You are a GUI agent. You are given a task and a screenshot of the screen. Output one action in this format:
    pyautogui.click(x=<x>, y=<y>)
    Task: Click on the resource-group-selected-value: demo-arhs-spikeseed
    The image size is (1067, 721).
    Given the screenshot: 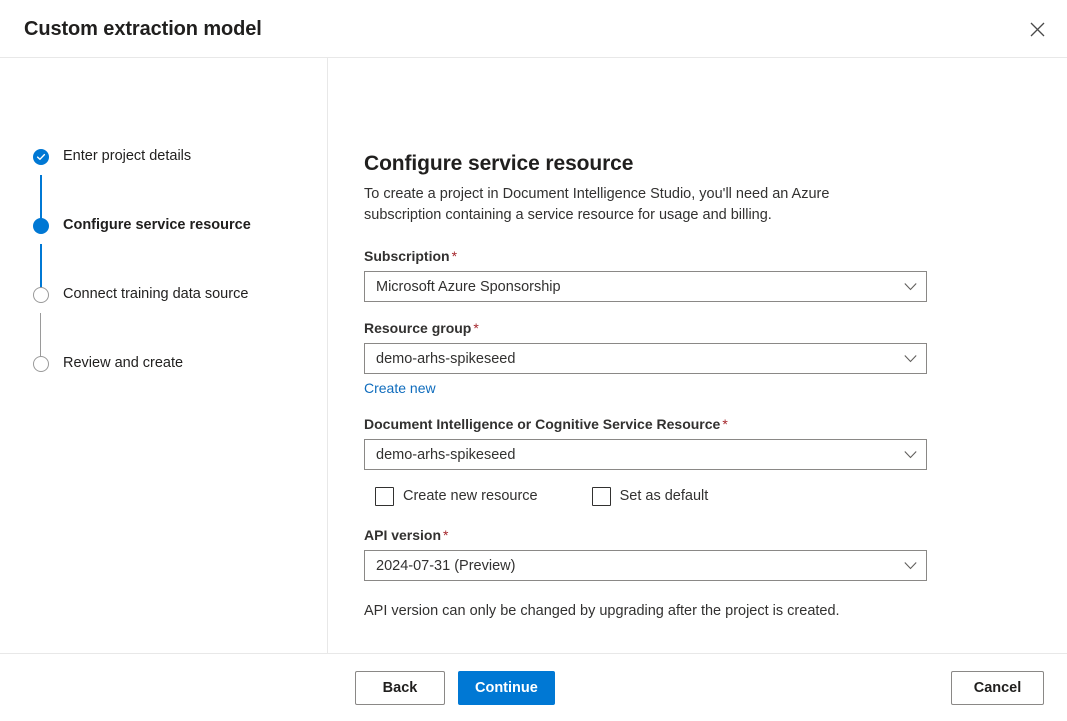 What is the action you would take?
    pyautogui.click(x=446, y=358)
    